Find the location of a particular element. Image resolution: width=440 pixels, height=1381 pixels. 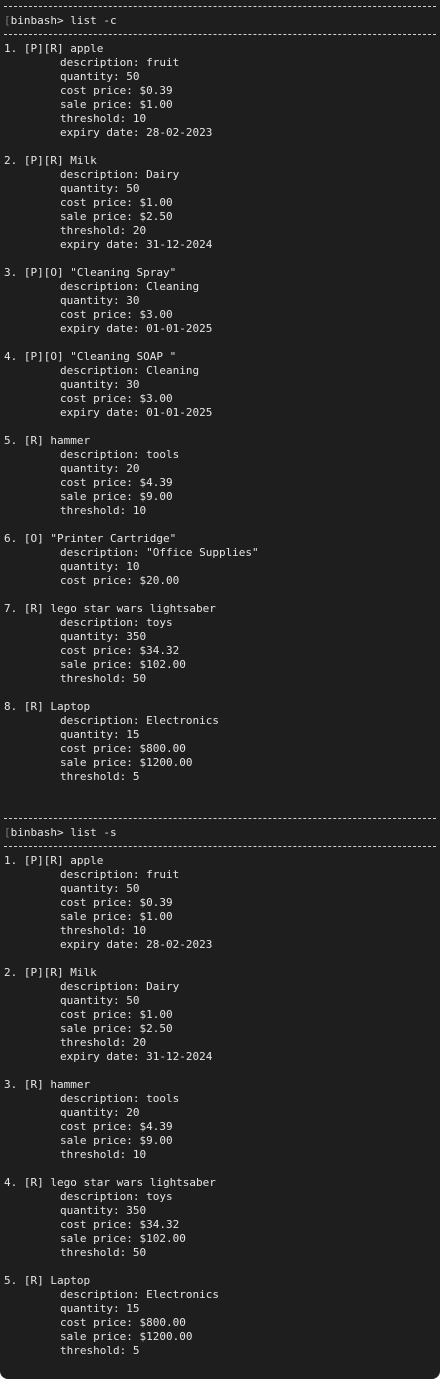

command-prompt-line: [binbash> list -s is located at coordinates (220, 833).